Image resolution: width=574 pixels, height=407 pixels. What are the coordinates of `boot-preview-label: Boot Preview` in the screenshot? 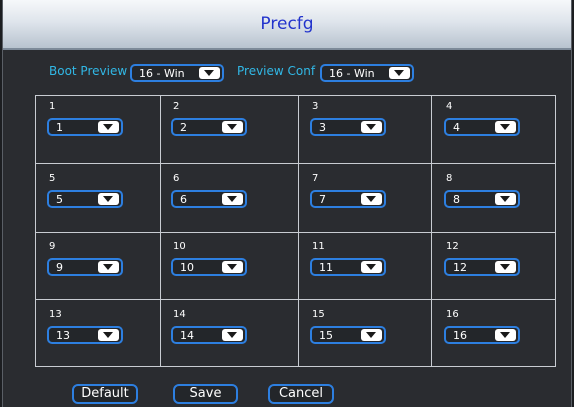 It's located at (88, 71).